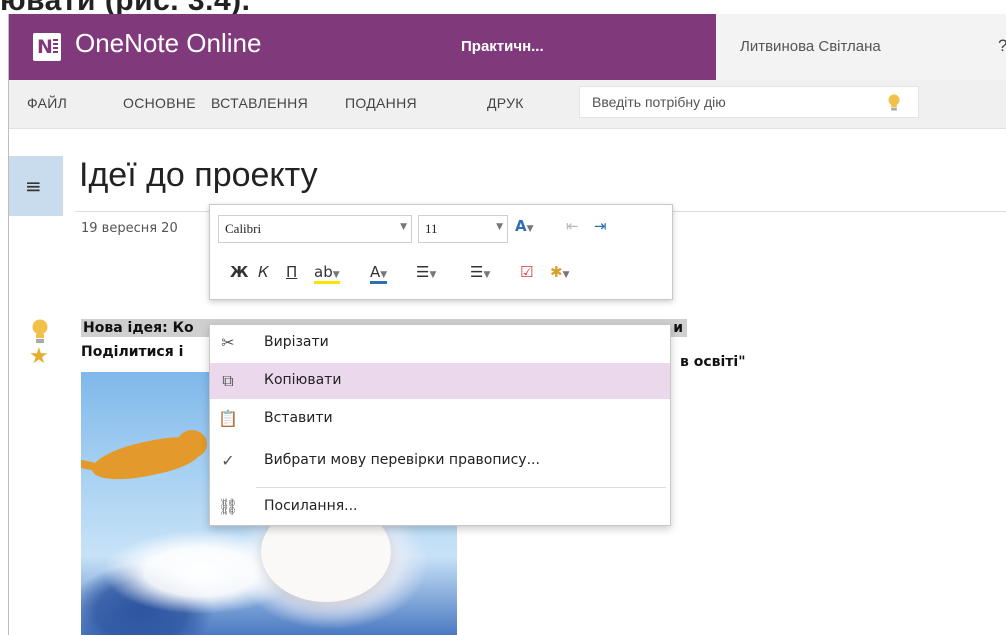  What do you see at coordinates (379, 273) in the screenshot?
I see `font-color-icon: A▼` at bounding box center [379, 273].